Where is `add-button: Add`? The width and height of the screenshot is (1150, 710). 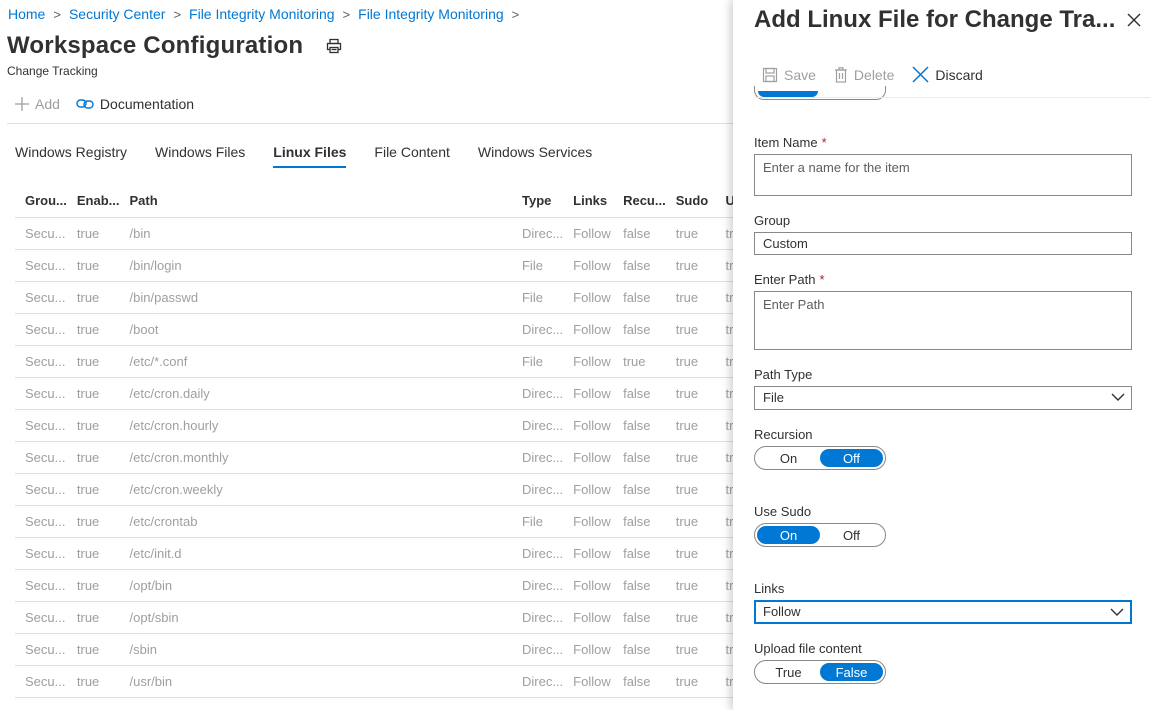 add-button: Add is located at coordinates (37, 104).